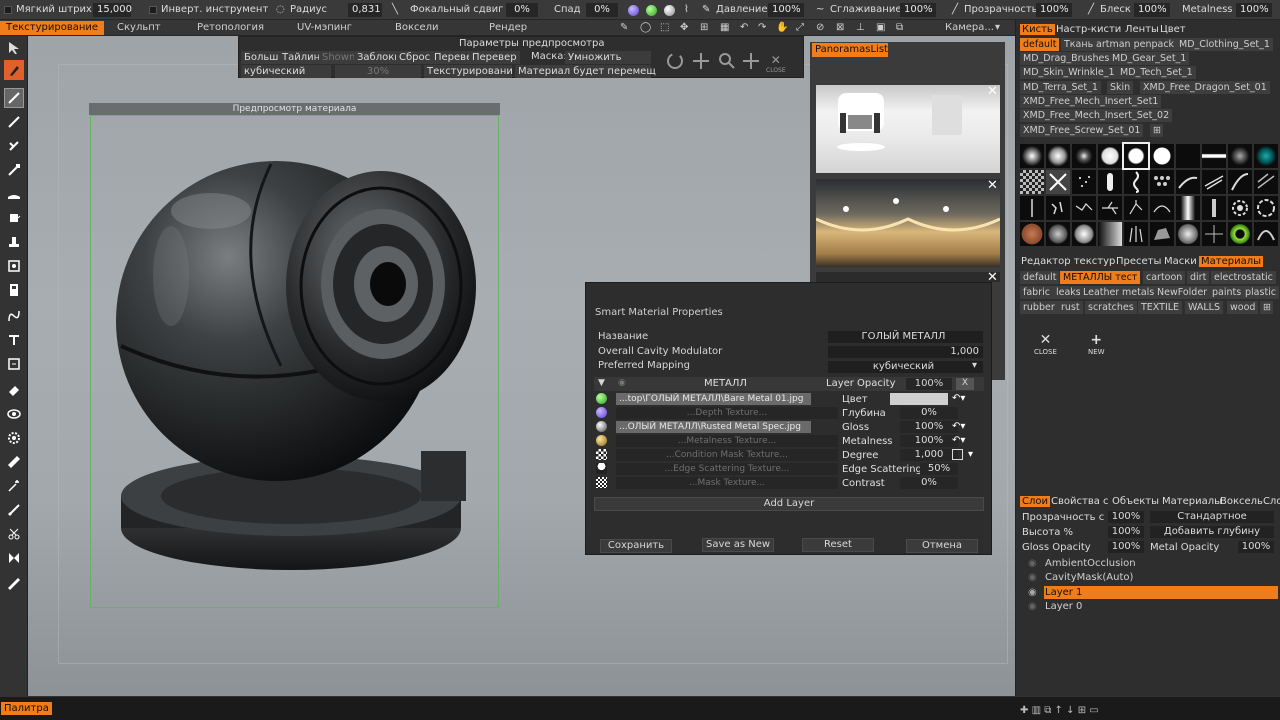 The width and height of the screenshot is (1280, 720). Describe the element at coordinates (958, 426) in the screenshot. I see `gloss-reset-icon: ↶▾` at that location.